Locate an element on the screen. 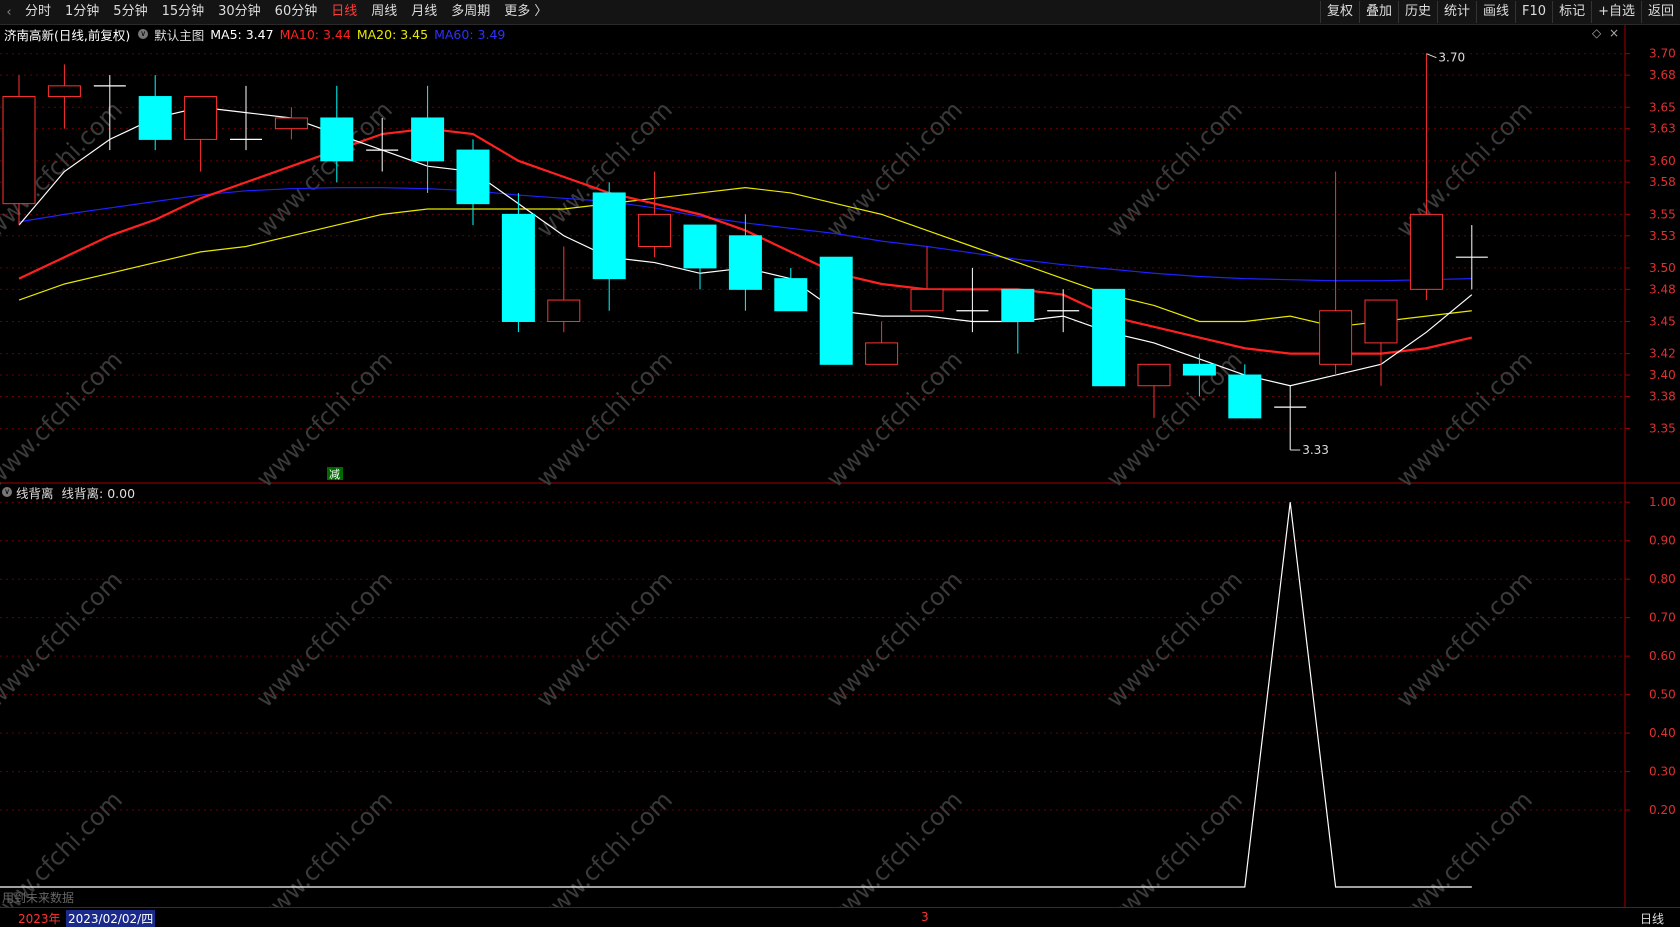 The image size is (1680, 927). month-marker: 3 is located at coordinates (925, 917).